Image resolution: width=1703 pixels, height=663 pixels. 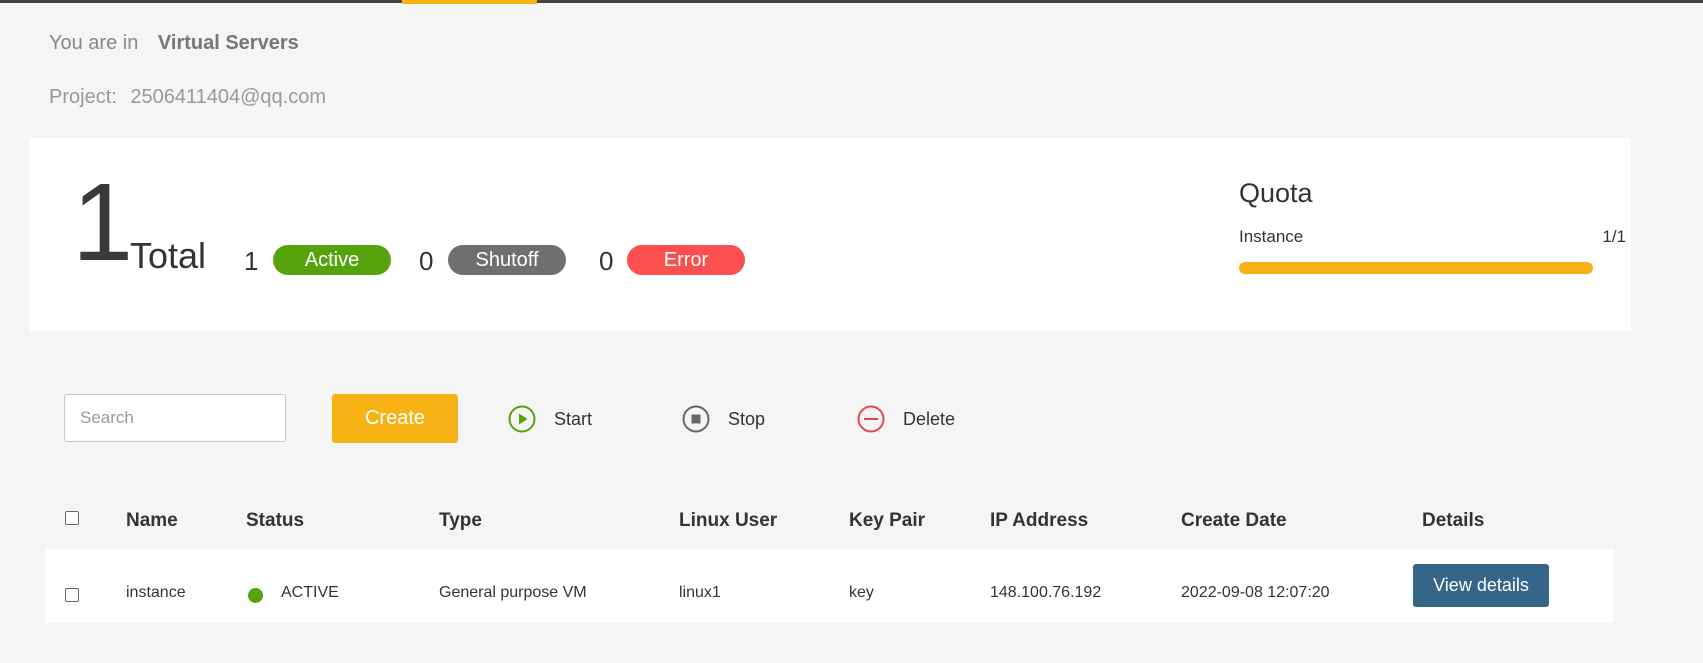 I want to click on shutoff-count: 0, so click(x=426, y=261).